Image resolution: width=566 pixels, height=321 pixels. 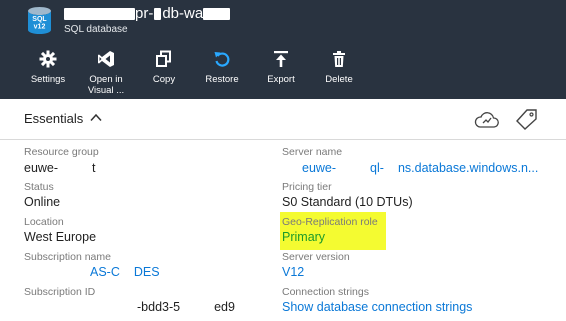 What do you see at coordinates (44, 222) in the screenshot?
I see `location-label: Location` at bounding box center [44, 222].